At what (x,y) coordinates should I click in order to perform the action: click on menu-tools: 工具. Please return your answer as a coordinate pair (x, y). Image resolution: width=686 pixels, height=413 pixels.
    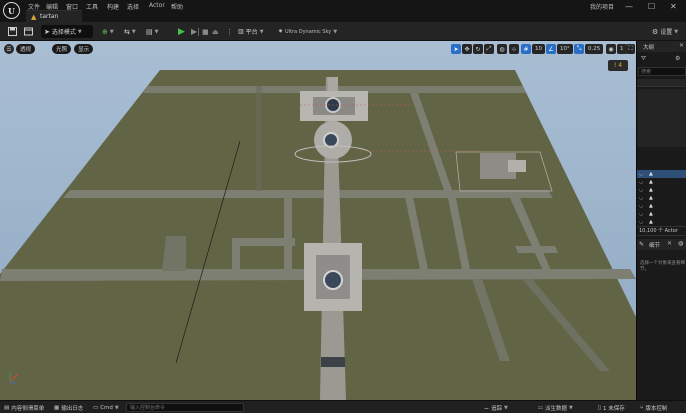
    Looking at the image, I should click on (92, 6).